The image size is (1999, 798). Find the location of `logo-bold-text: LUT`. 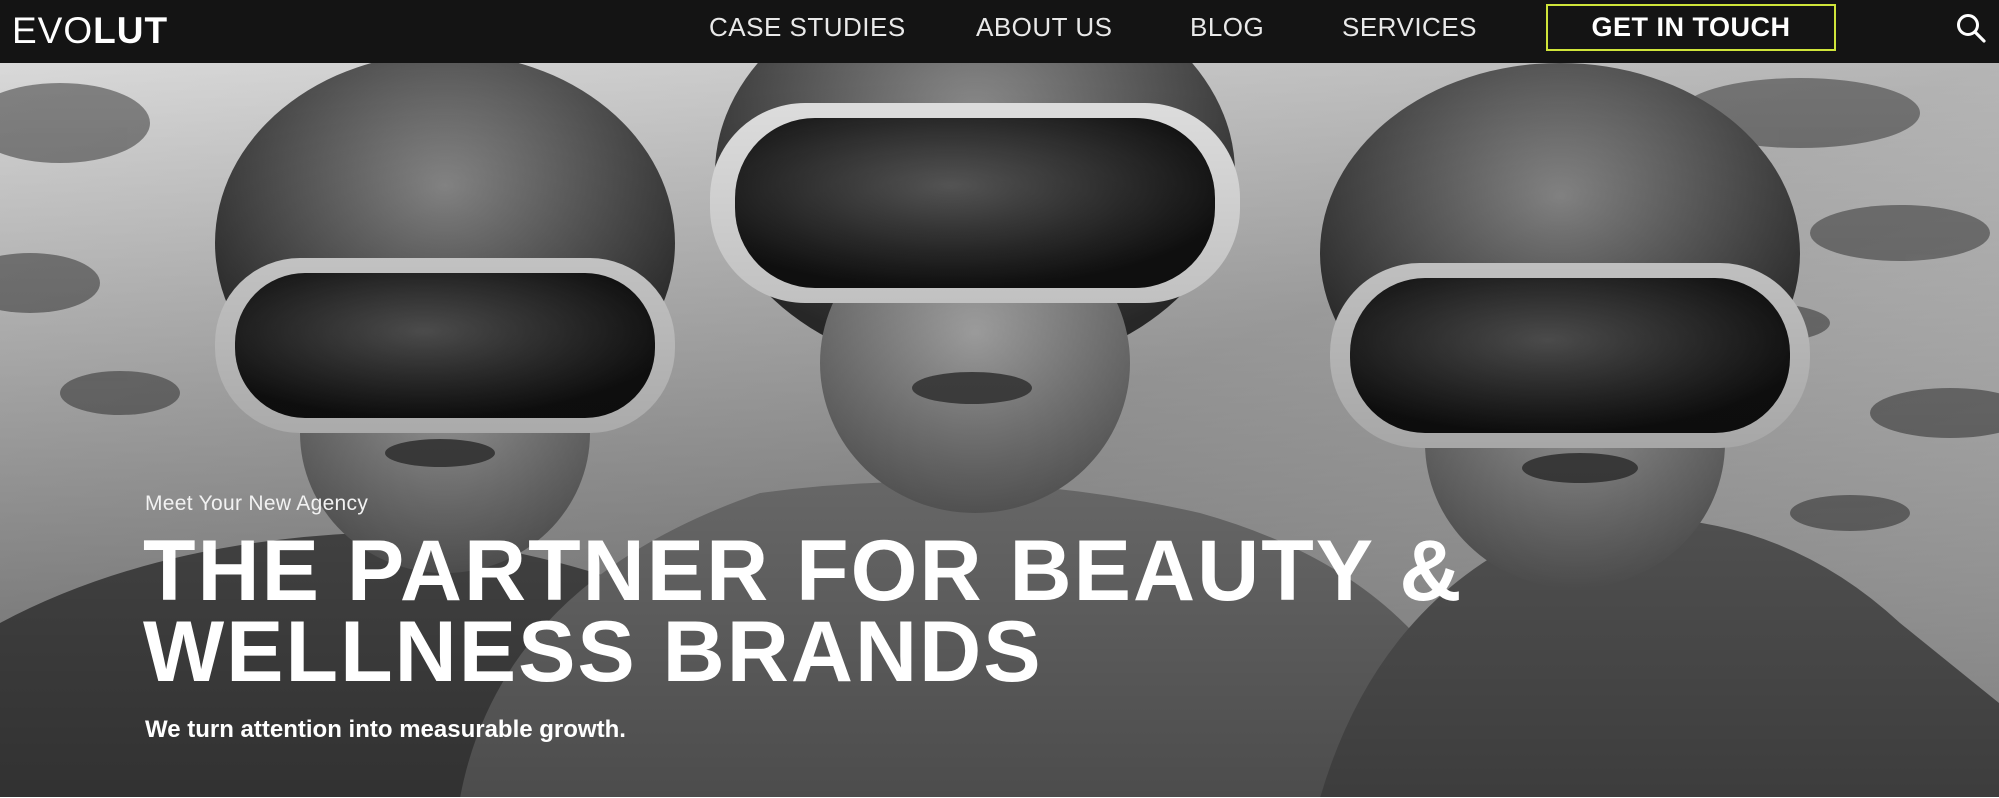

logo-bold-text: LUT is located at coordinates (131, 30).